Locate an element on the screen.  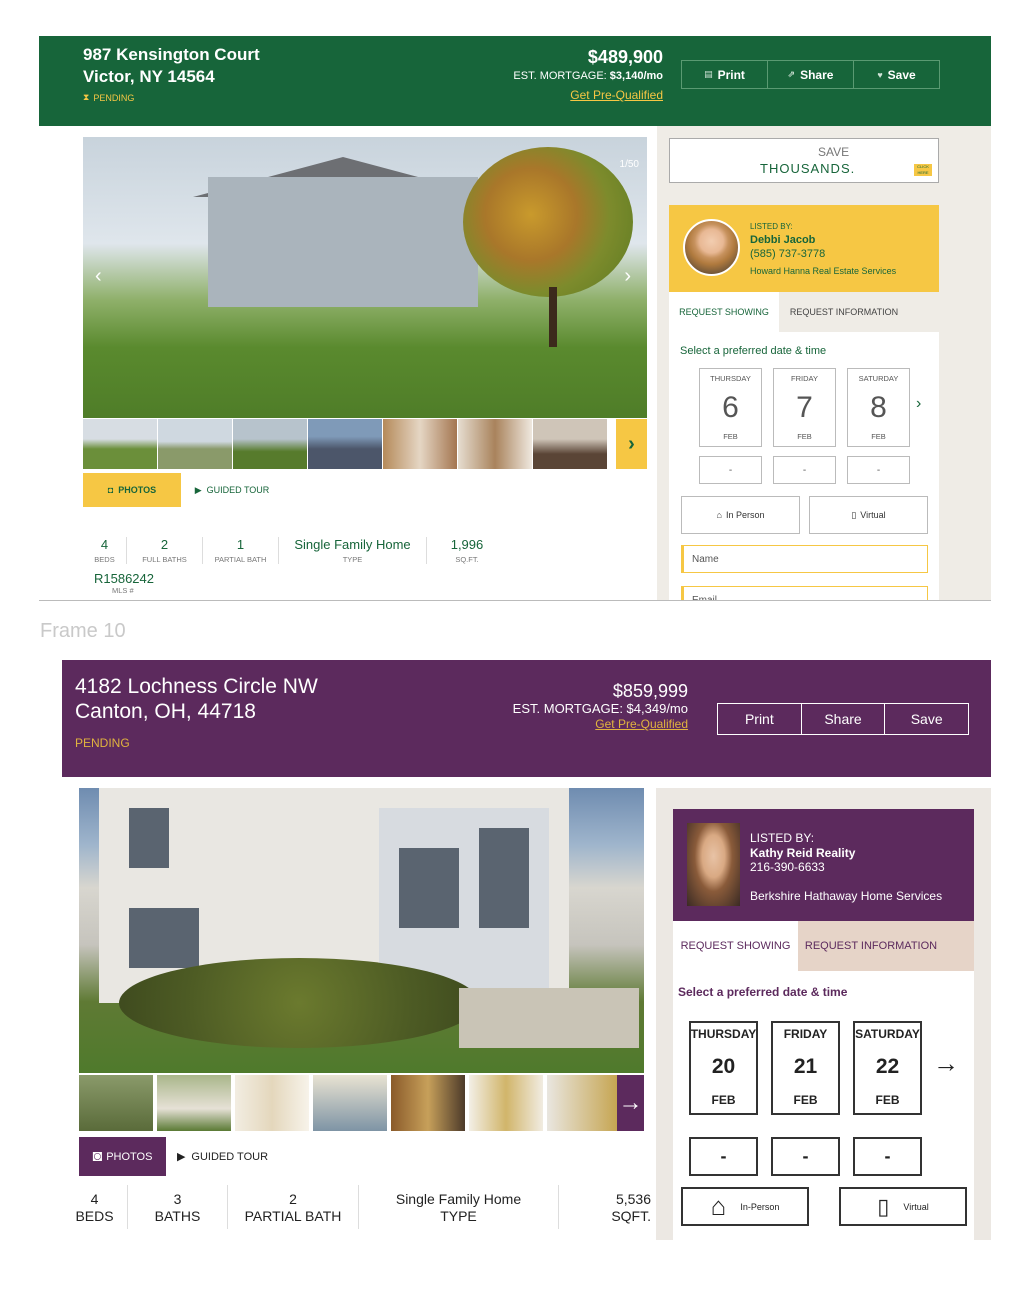
house-icon: ⌂ is located at coordinates (718, 1206).